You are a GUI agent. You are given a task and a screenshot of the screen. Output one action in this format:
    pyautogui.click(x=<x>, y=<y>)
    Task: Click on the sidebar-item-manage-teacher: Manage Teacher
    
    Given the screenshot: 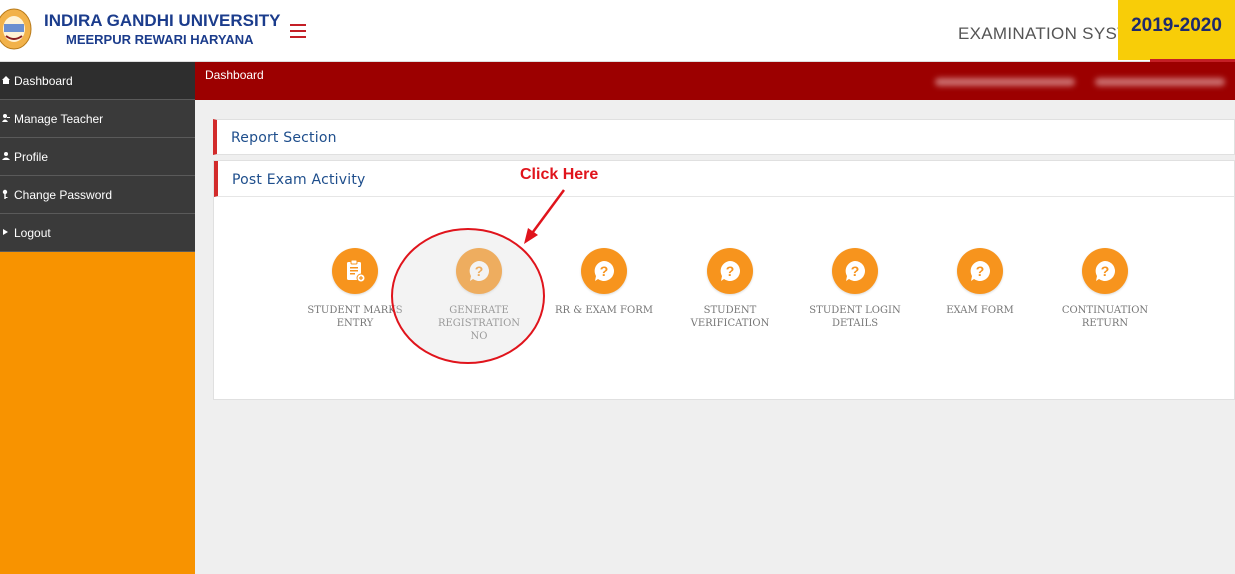 What is the action you would take?
    pyautogui.click(x=97, y=119)
    